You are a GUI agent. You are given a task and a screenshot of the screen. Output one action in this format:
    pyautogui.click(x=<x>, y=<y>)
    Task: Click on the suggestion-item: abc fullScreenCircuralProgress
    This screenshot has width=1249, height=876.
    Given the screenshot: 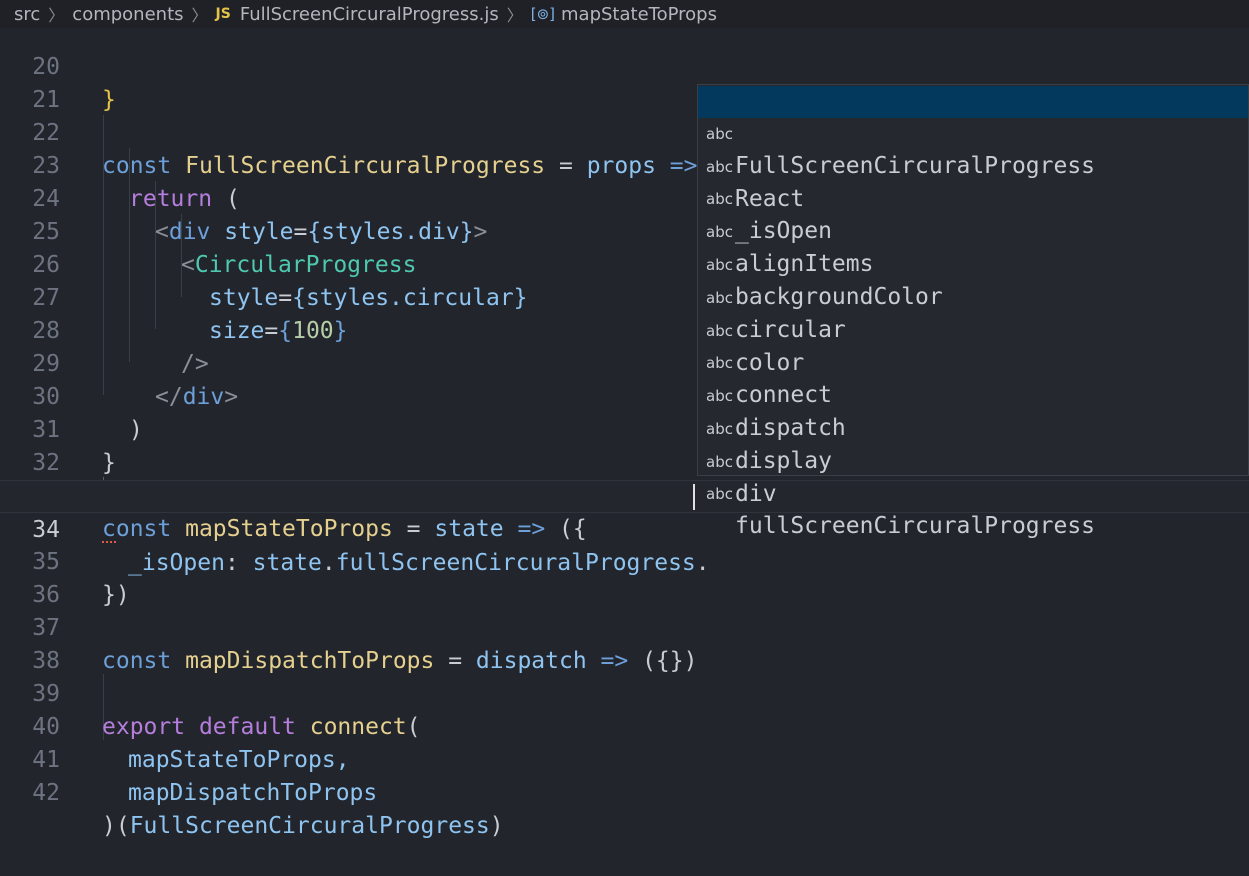 What is the action you would take?
    pyautogui.click(x=973, y=492)
    